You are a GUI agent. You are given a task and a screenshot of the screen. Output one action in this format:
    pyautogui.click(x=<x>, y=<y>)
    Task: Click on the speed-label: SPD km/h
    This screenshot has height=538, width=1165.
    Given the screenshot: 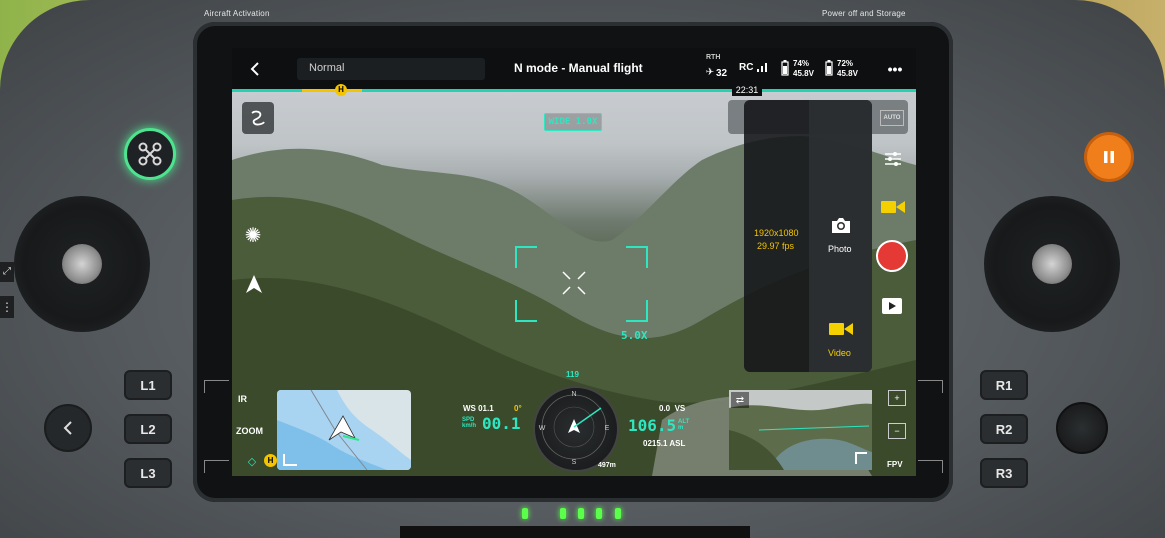 What is the action you would take?
    pyautogui.click(x=469, y=423)
    